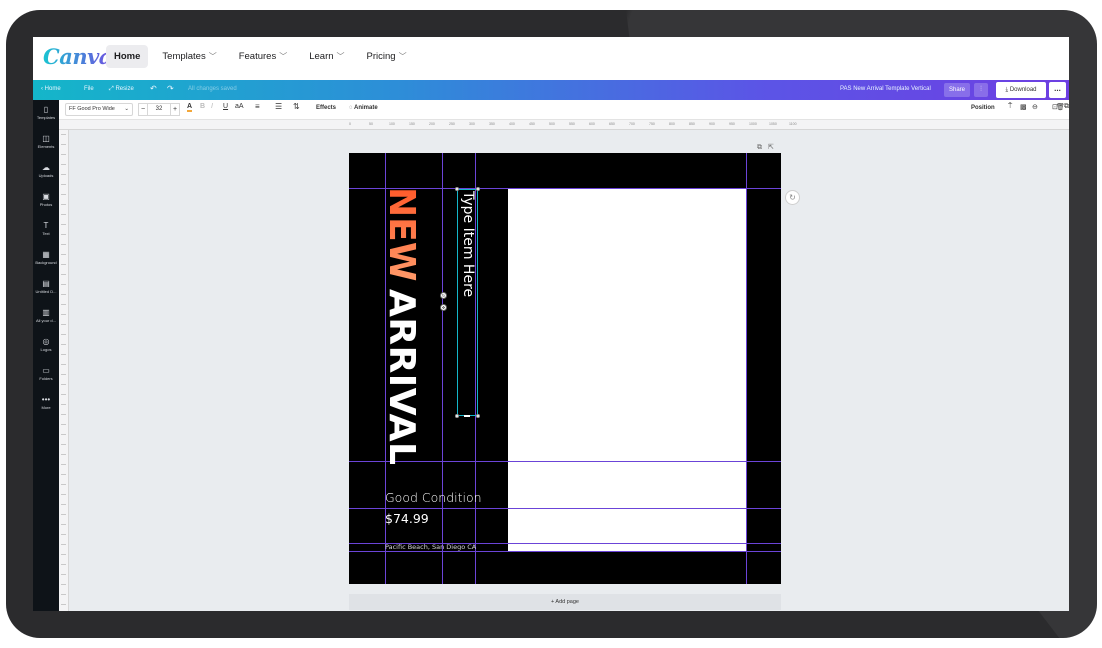 The height and width of the screenshot is (648, 1102). What do you see at coordinates (46, 373) in the screenshot?
I see `sidebar-item-folders: ▭ Folders` at bounding box center [46, 373].